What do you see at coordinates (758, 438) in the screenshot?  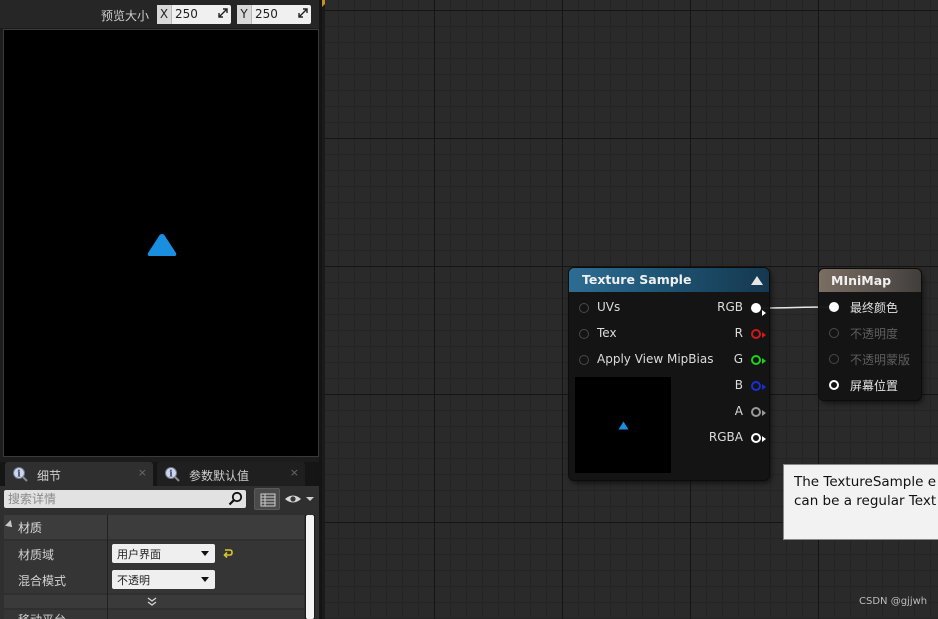 I see `rgba-pin-icon` at bounding box center [758, 438].